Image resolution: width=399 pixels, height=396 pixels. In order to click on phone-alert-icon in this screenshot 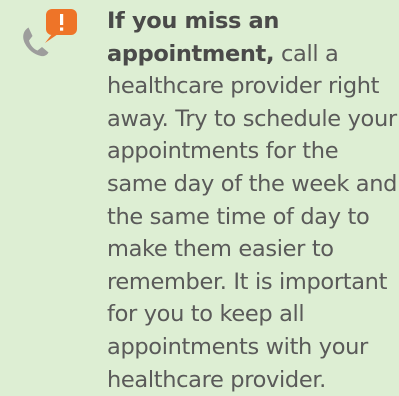, I will do `click(49, 33)`.